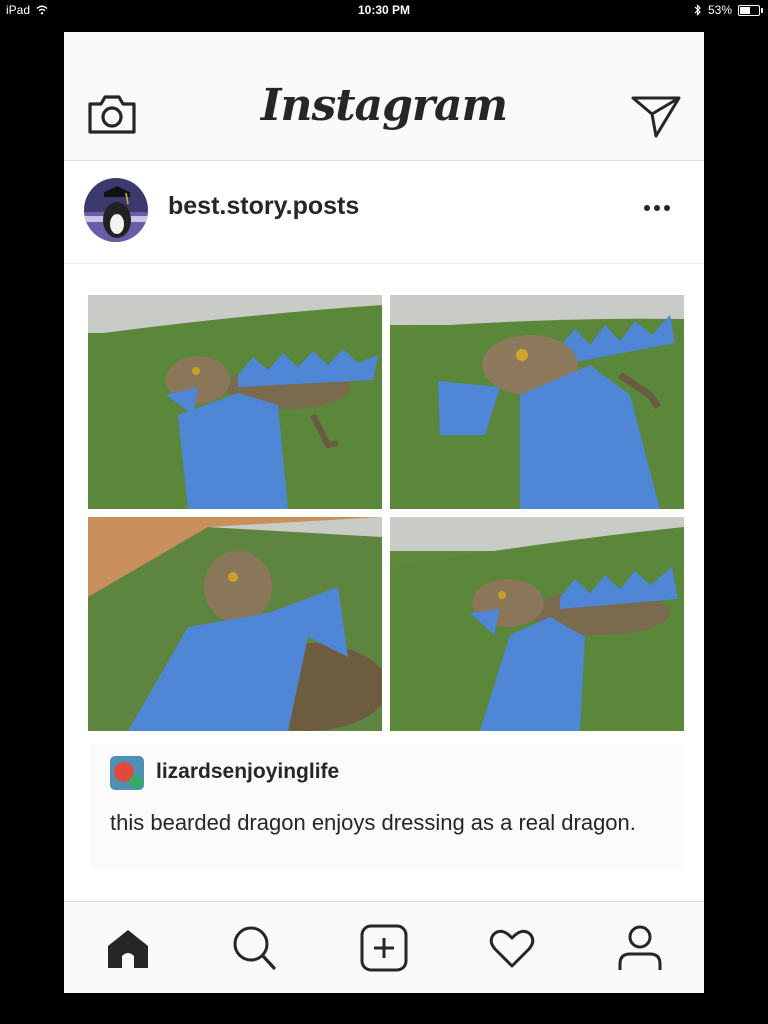  I want to click on post-username: best.story.posts, so click(263, 206).